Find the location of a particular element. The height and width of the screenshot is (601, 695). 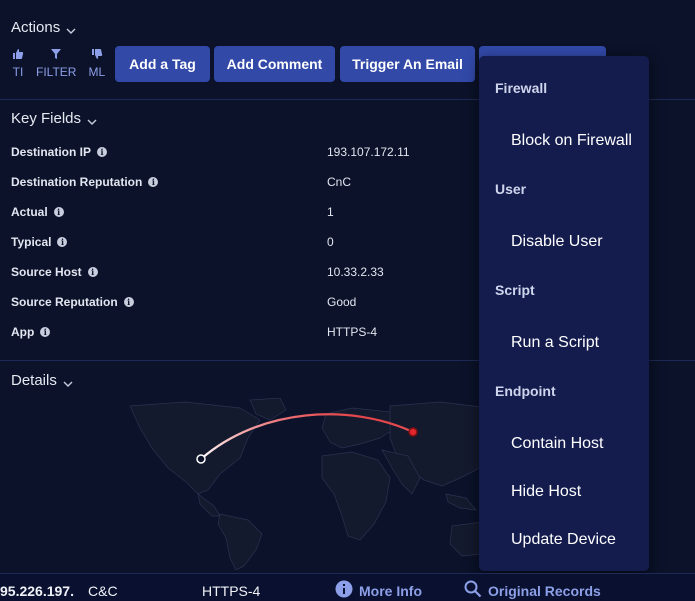

bottom-app: HTTPS-4 is located at coordinates (231, 591).